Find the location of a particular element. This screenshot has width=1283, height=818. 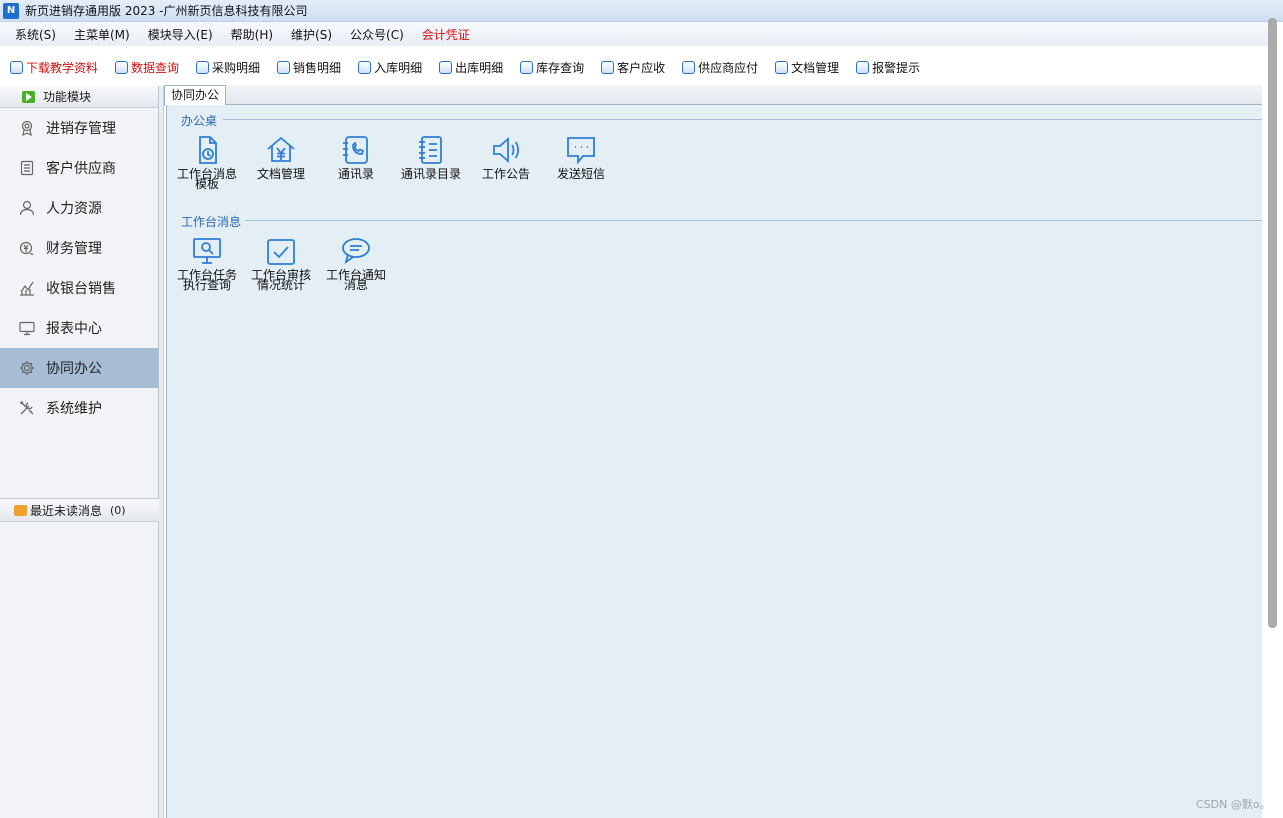

toolbar-outbound-detail: 出库明细 is located at coordinates (471, 67).